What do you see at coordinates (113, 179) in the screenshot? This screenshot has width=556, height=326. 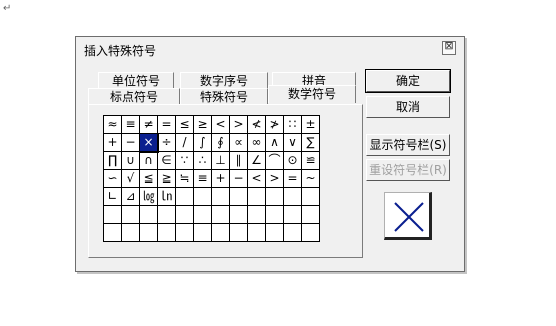 I see `symbol-cell: ∽` at bounding box center [113, 179].